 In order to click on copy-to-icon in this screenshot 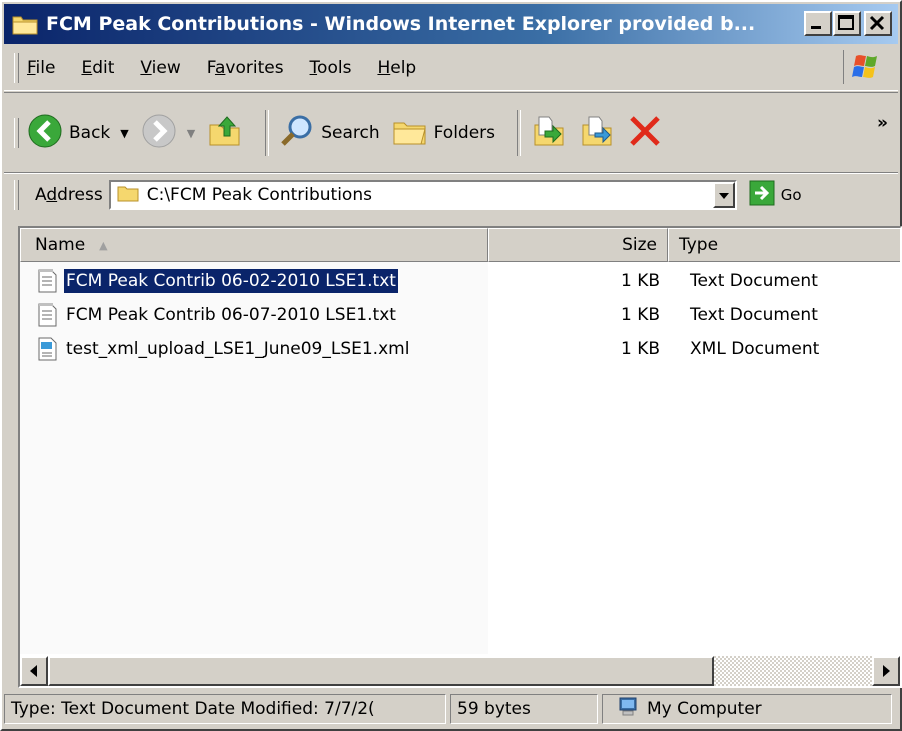, I will do `click(597, 133)`.